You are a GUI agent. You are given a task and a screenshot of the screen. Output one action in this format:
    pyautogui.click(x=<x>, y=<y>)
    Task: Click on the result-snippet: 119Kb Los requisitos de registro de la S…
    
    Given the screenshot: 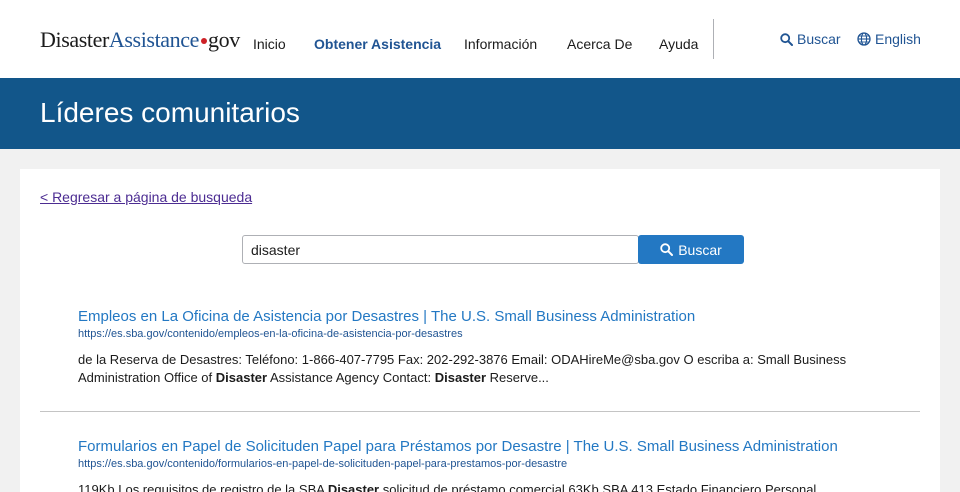 What is the action you would take?
    pyautogui.click(x=488, y=486)
    